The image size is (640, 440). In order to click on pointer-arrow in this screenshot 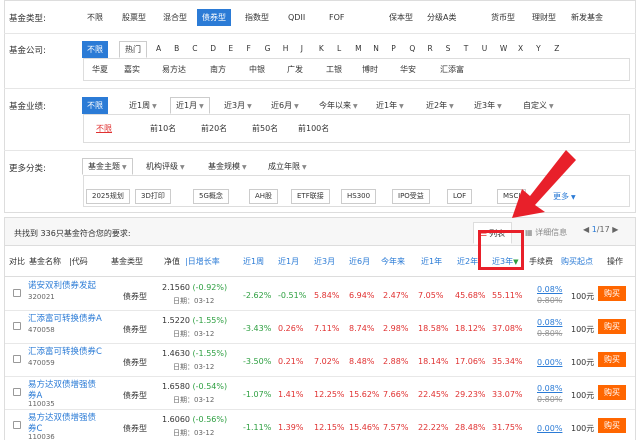, I will do `click(544, 184)`.